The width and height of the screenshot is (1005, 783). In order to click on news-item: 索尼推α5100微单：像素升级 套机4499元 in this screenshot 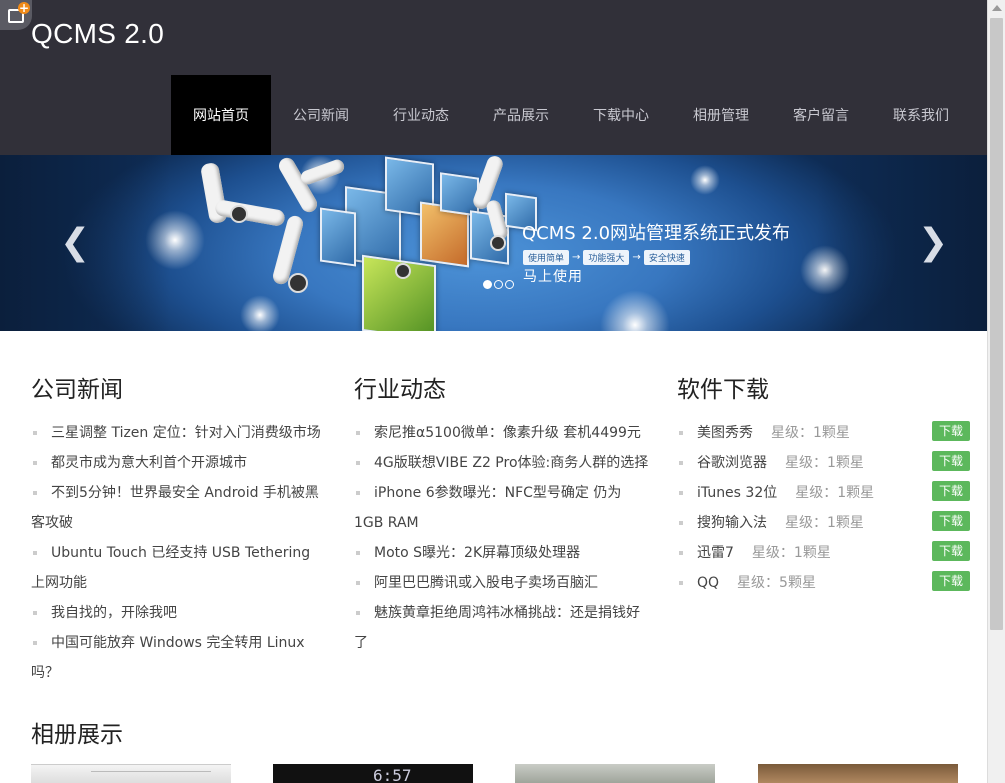, I will do `click(502, 433)`.